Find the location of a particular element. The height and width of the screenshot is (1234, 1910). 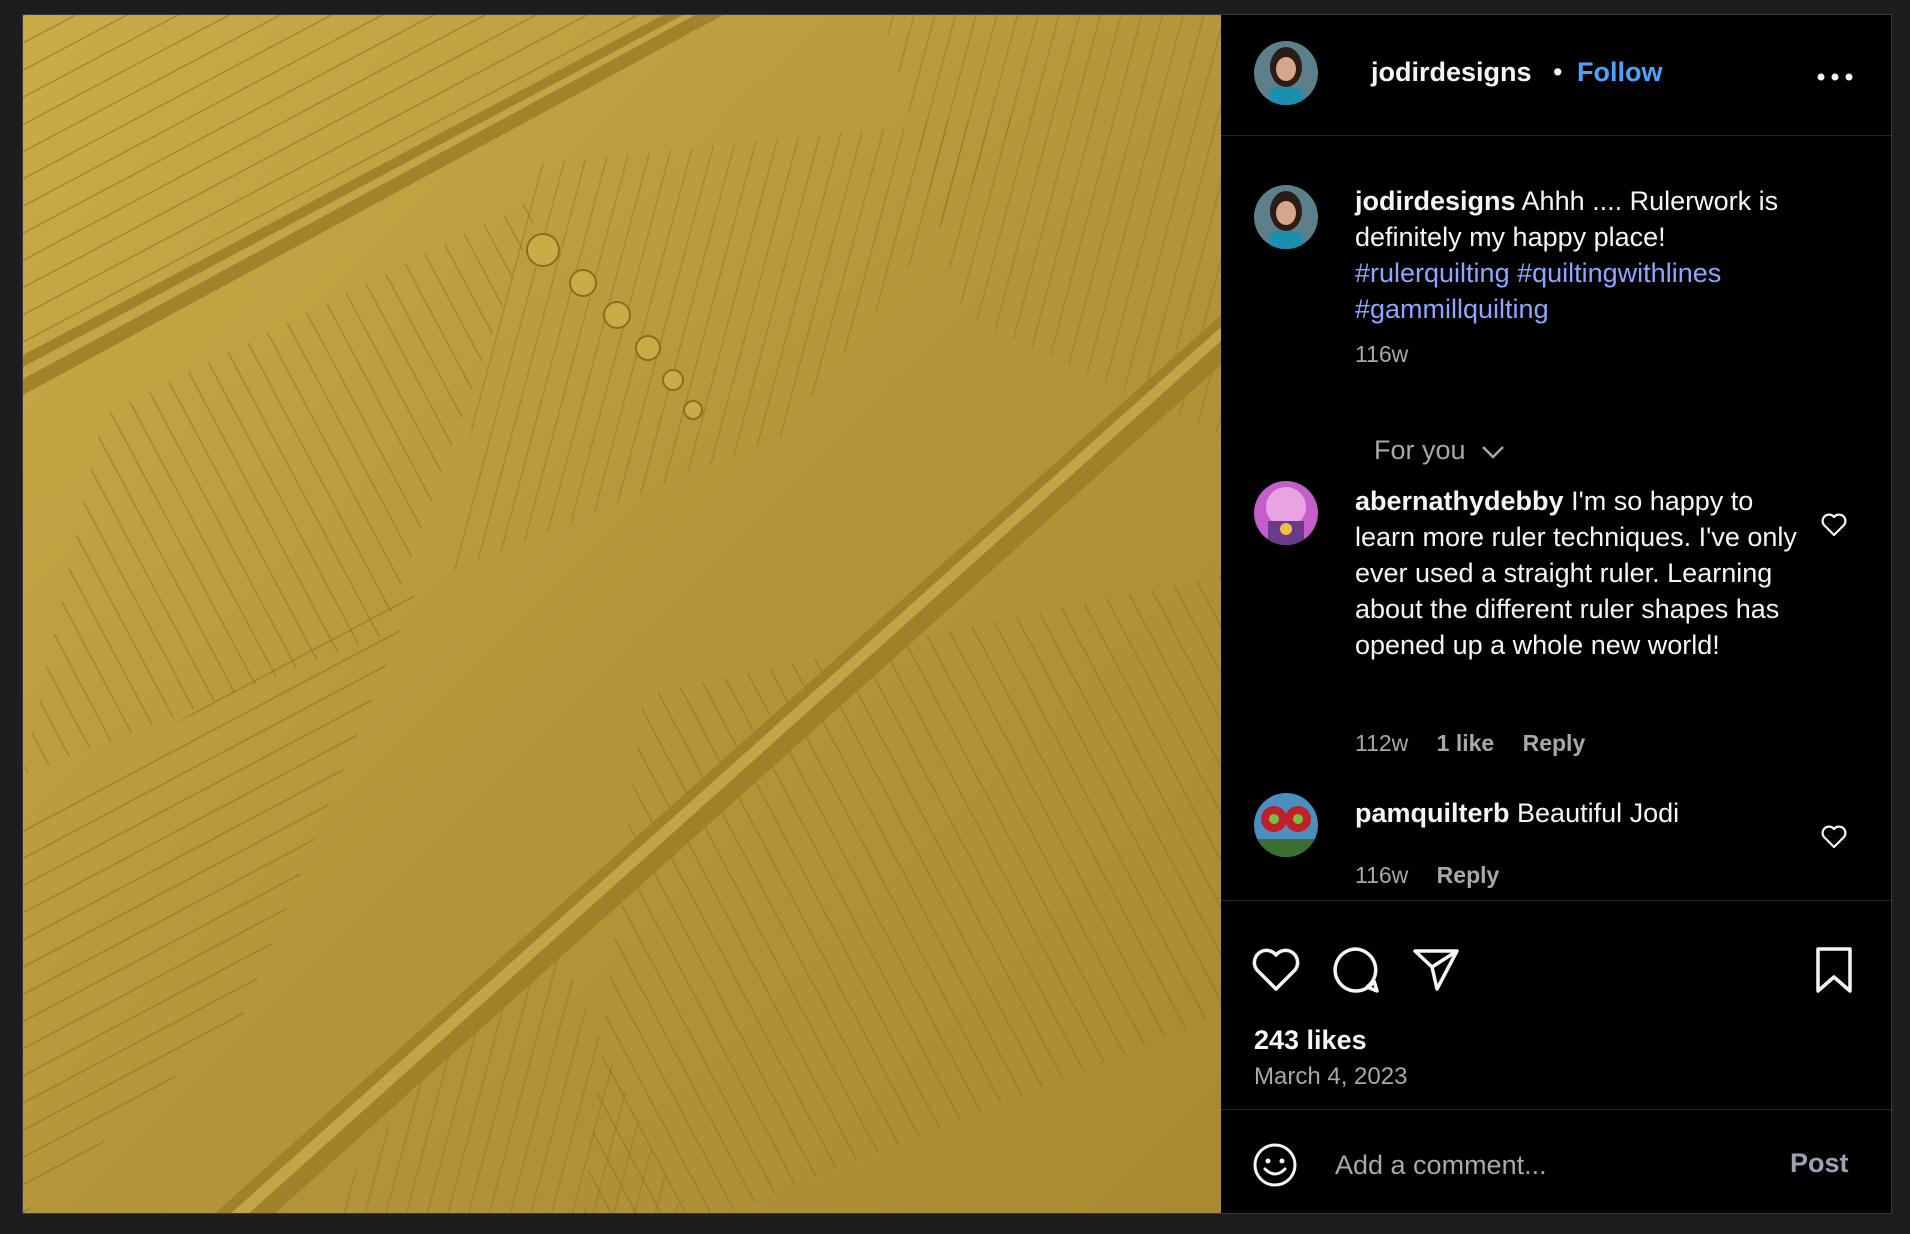

caption-timestamp: 116w is located at coordinates (1382, 354).